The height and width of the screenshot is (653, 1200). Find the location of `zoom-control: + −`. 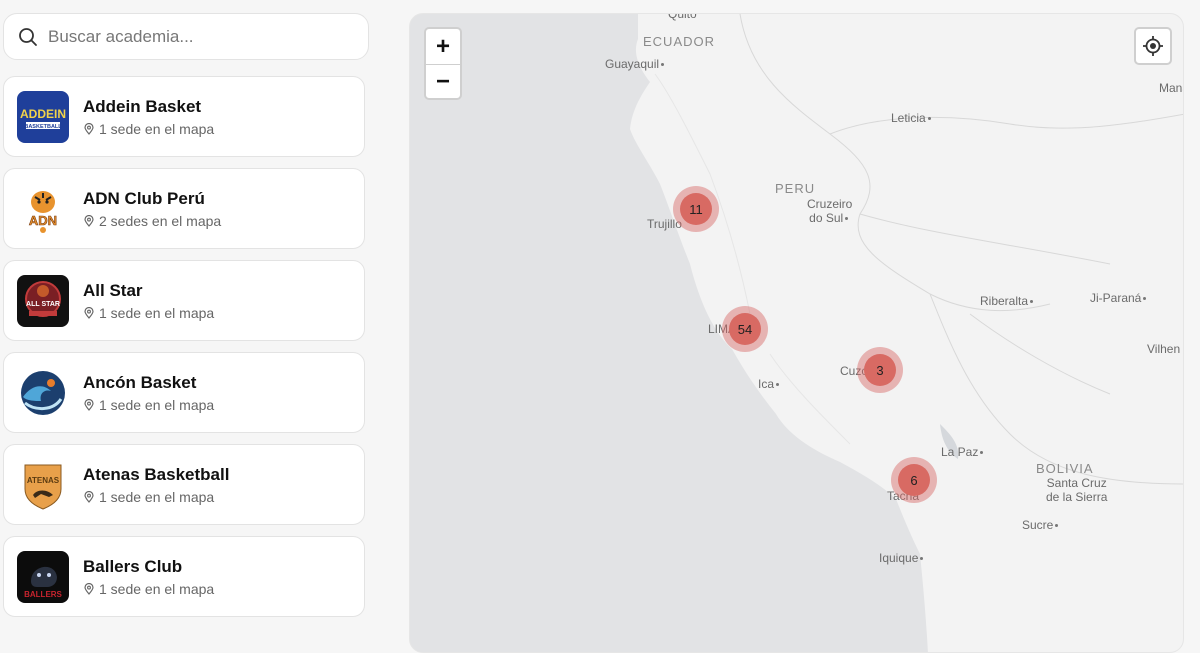

zoom-control: + − is located at coordinates (443, 63).